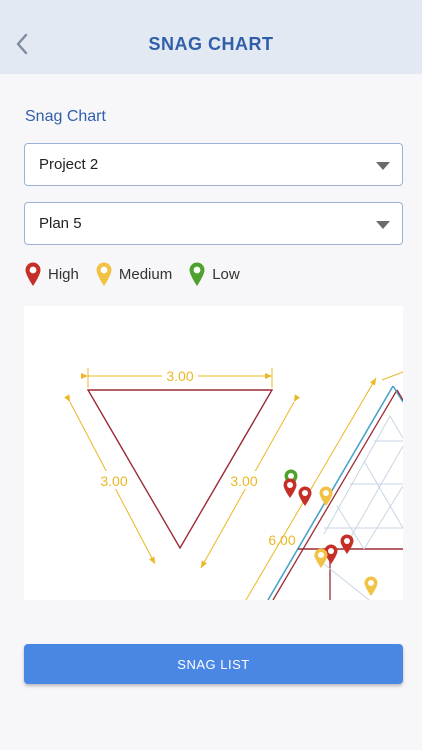 This screenshot has width=422, height=750. Describe the element at coordinates (213, 223) in the screenshot. I see `plan-select: Plan 5` at that location.